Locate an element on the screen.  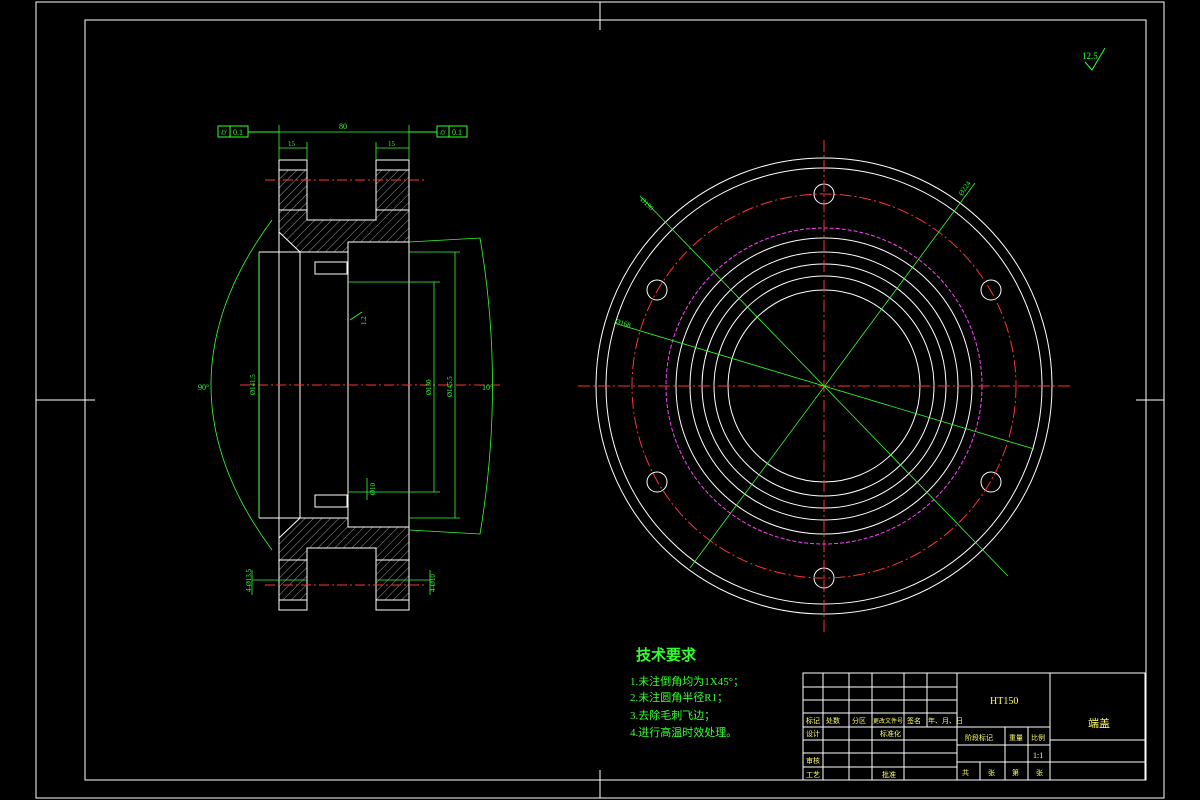
dim-overall-width: 80 is located at coordinates (343, 126).